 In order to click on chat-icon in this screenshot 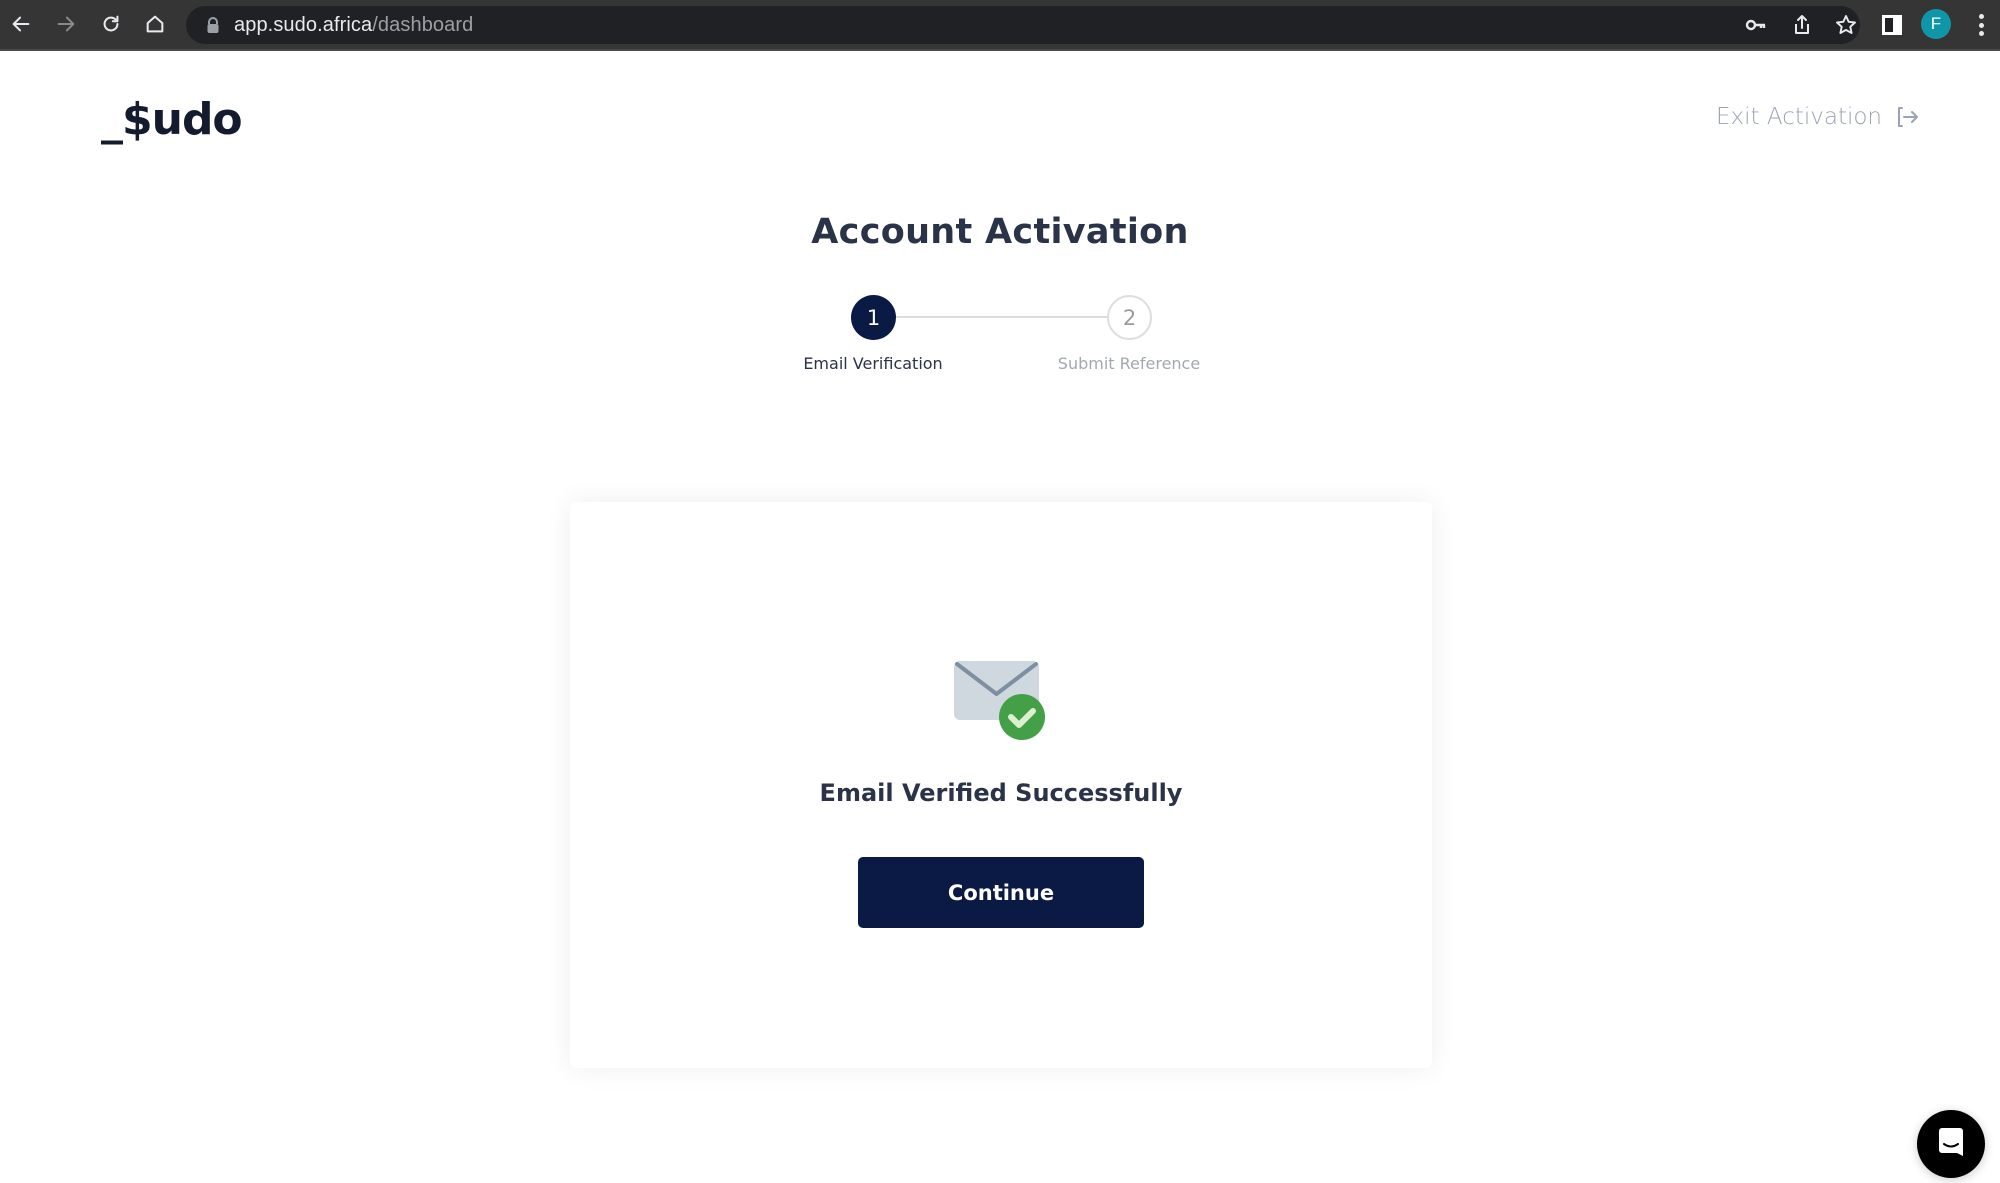, I will do `click(1951, 1142)`.